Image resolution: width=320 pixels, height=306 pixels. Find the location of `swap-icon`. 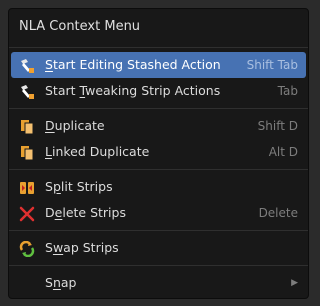

swap-icon is located at coordinates (27, 249).